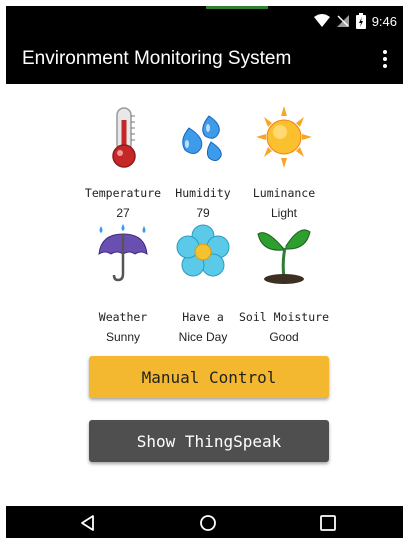 Image resolution: width=407 pixels, height=538 pixels. What do you see at coordinates (321, 20) in the screenshot?
I see `wifi-icon` at bounding box center [321, 20].